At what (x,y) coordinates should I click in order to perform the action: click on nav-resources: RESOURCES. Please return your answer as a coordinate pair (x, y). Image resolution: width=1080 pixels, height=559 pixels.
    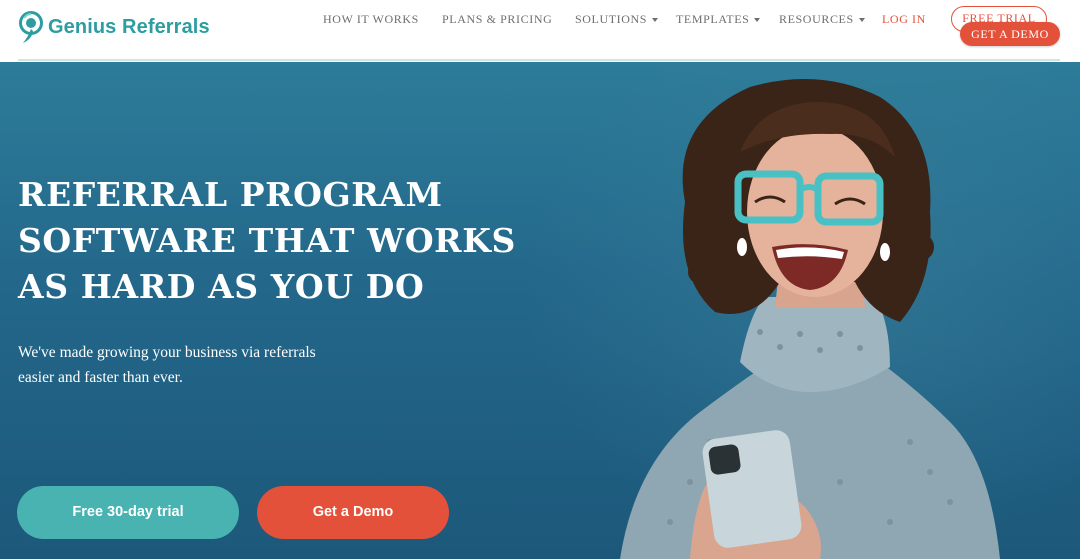
    Looking at the image, I should click on (822, 19).